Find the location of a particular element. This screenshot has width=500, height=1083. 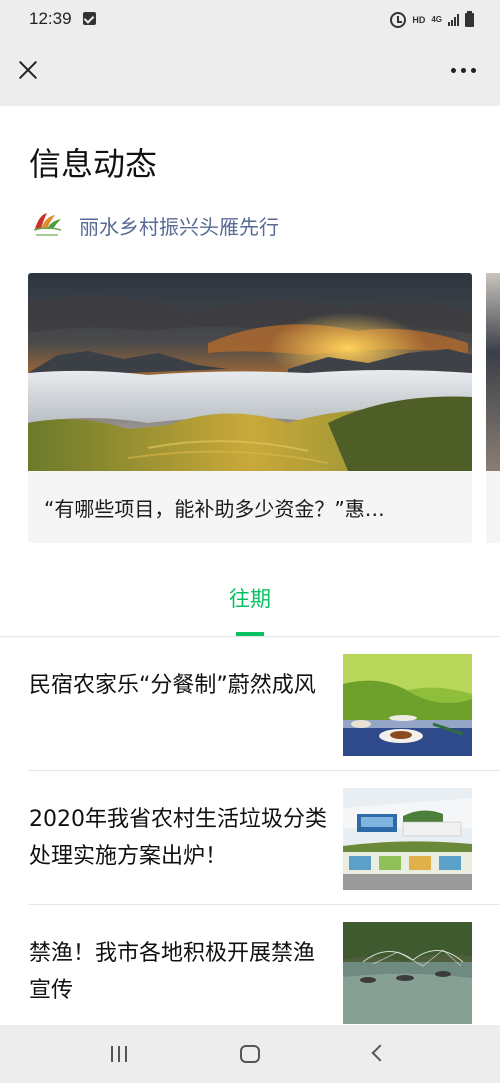

system-nav-bar is located at coordinates (250, 1054).